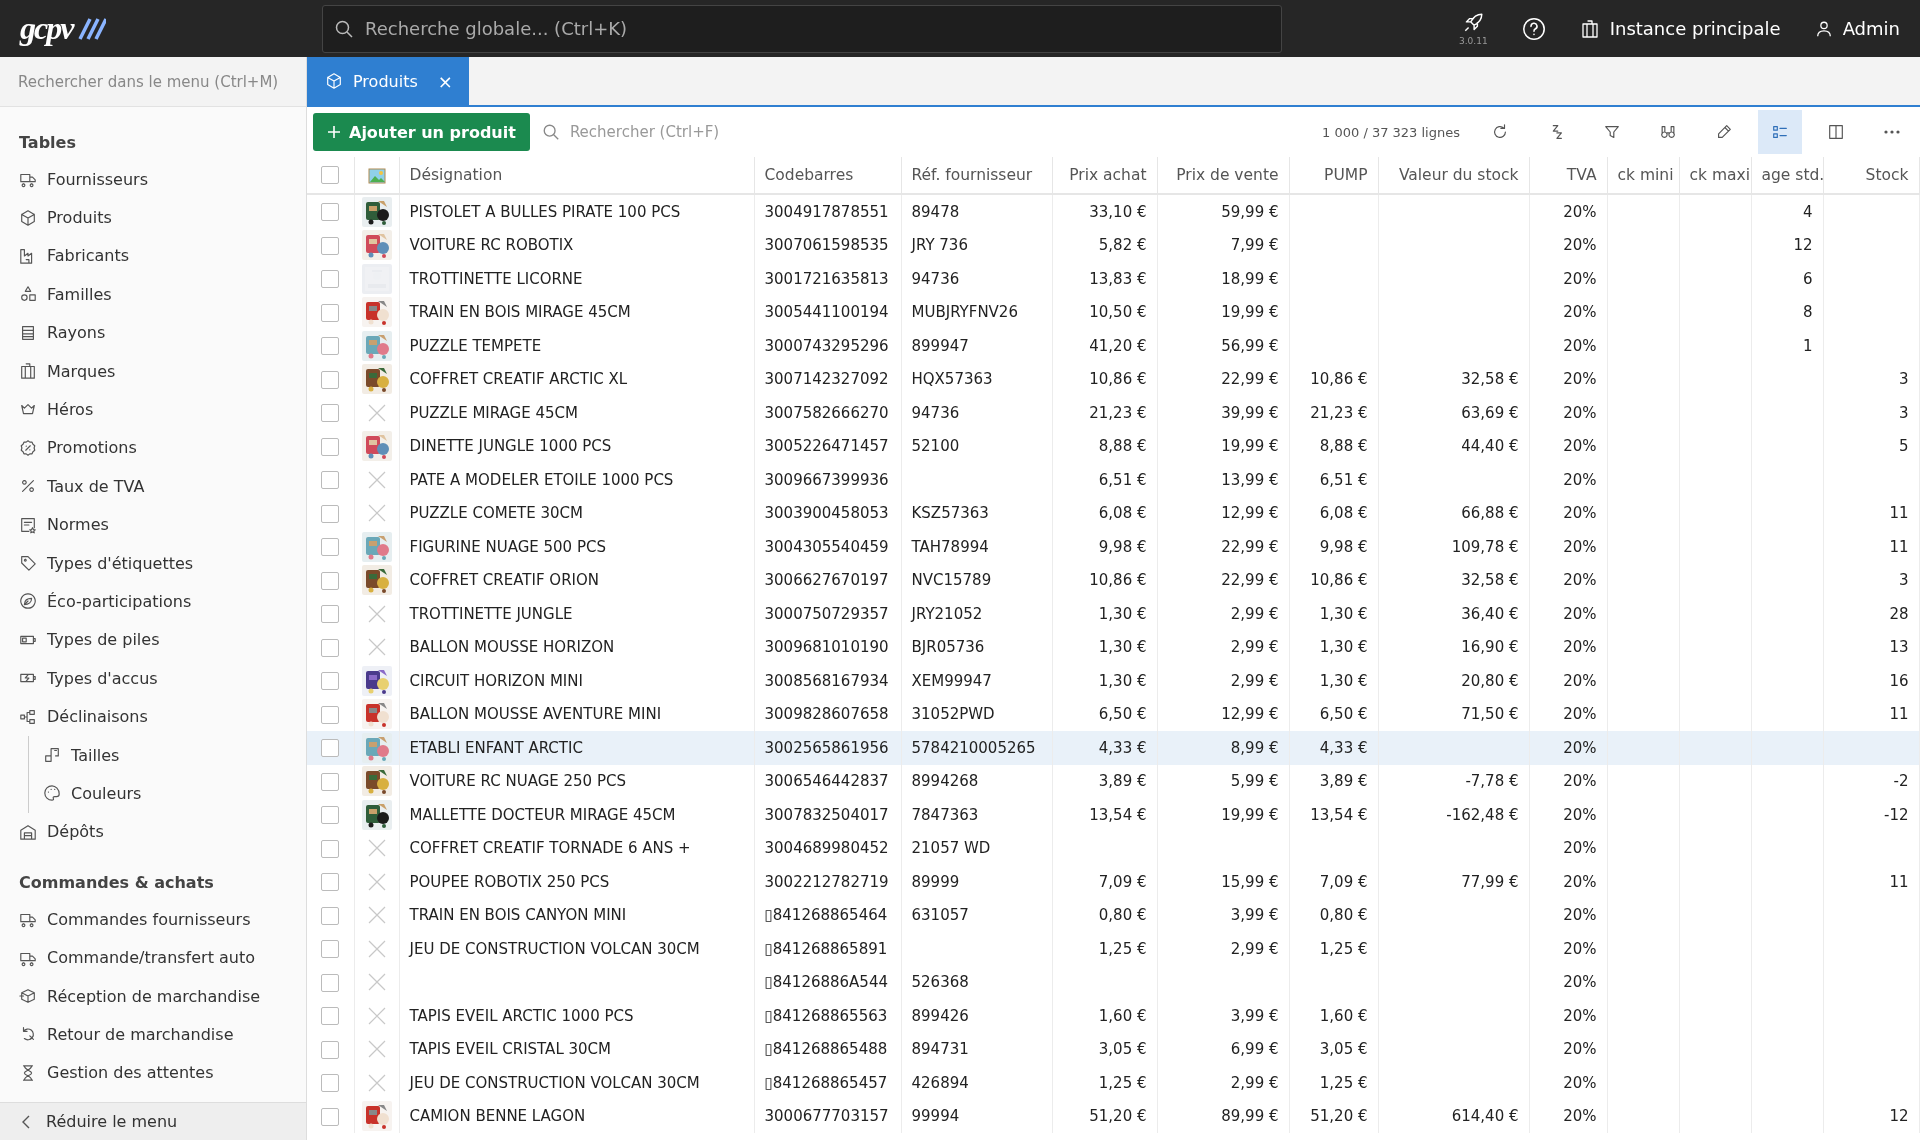 The height and width of the screenshot is (1140, 1920). I want to click on column-header: Stock, so click(1871, 175).